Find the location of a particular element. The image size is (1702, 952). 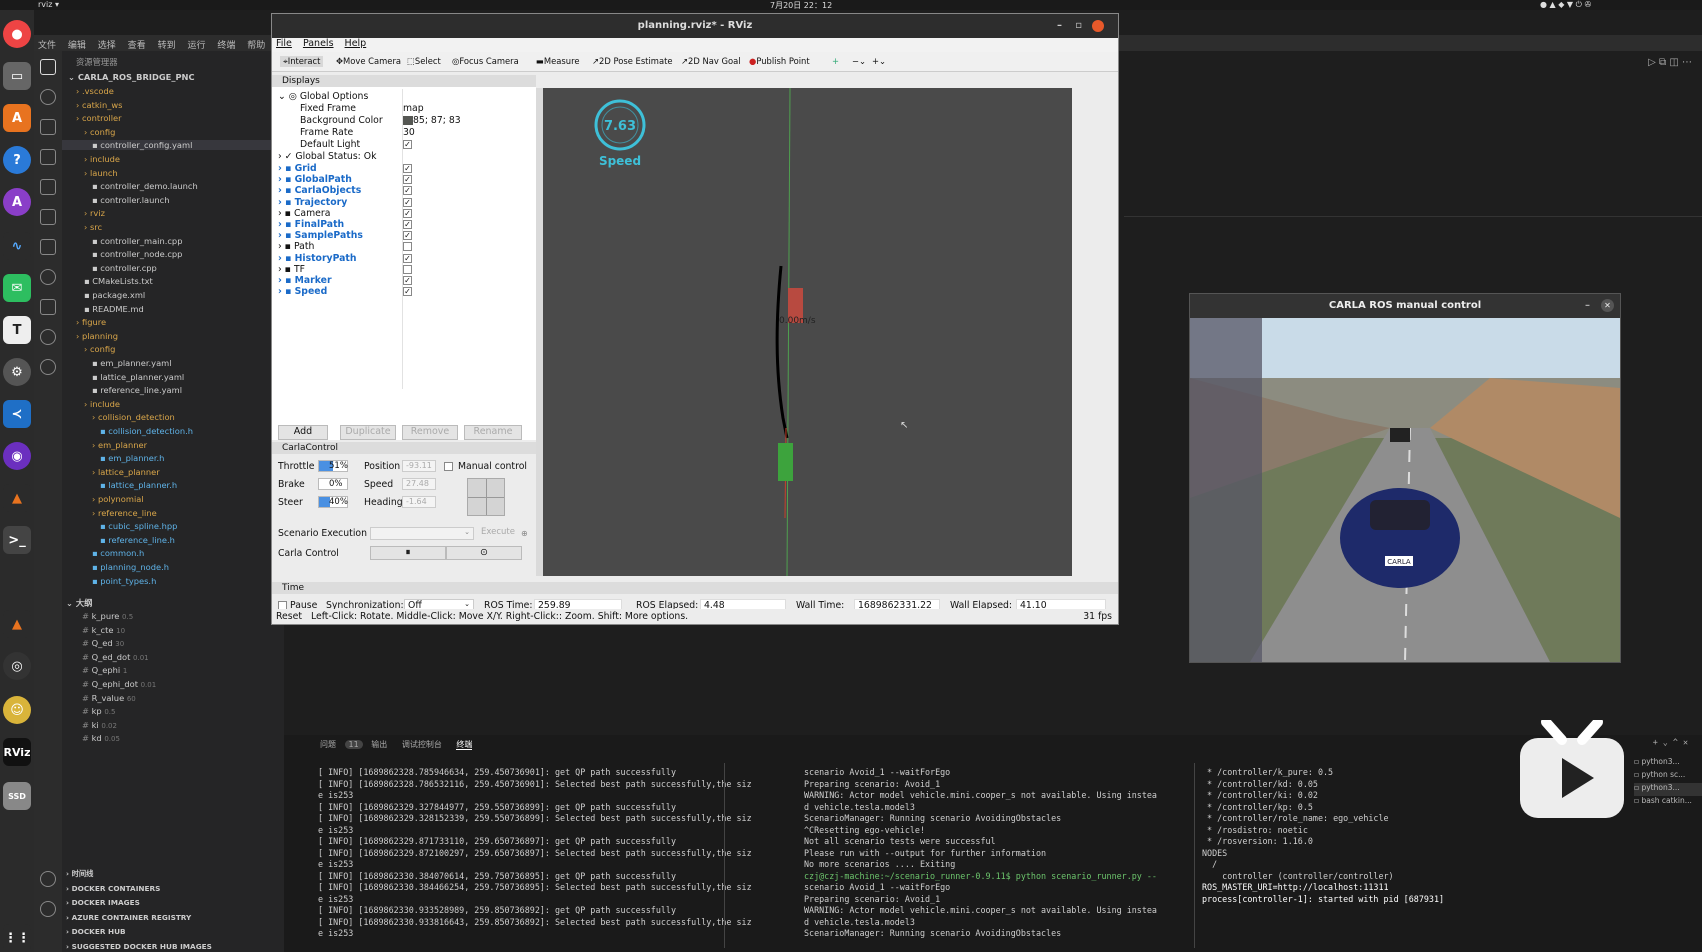

menu-help: Help is located at coordinates (356, 43).